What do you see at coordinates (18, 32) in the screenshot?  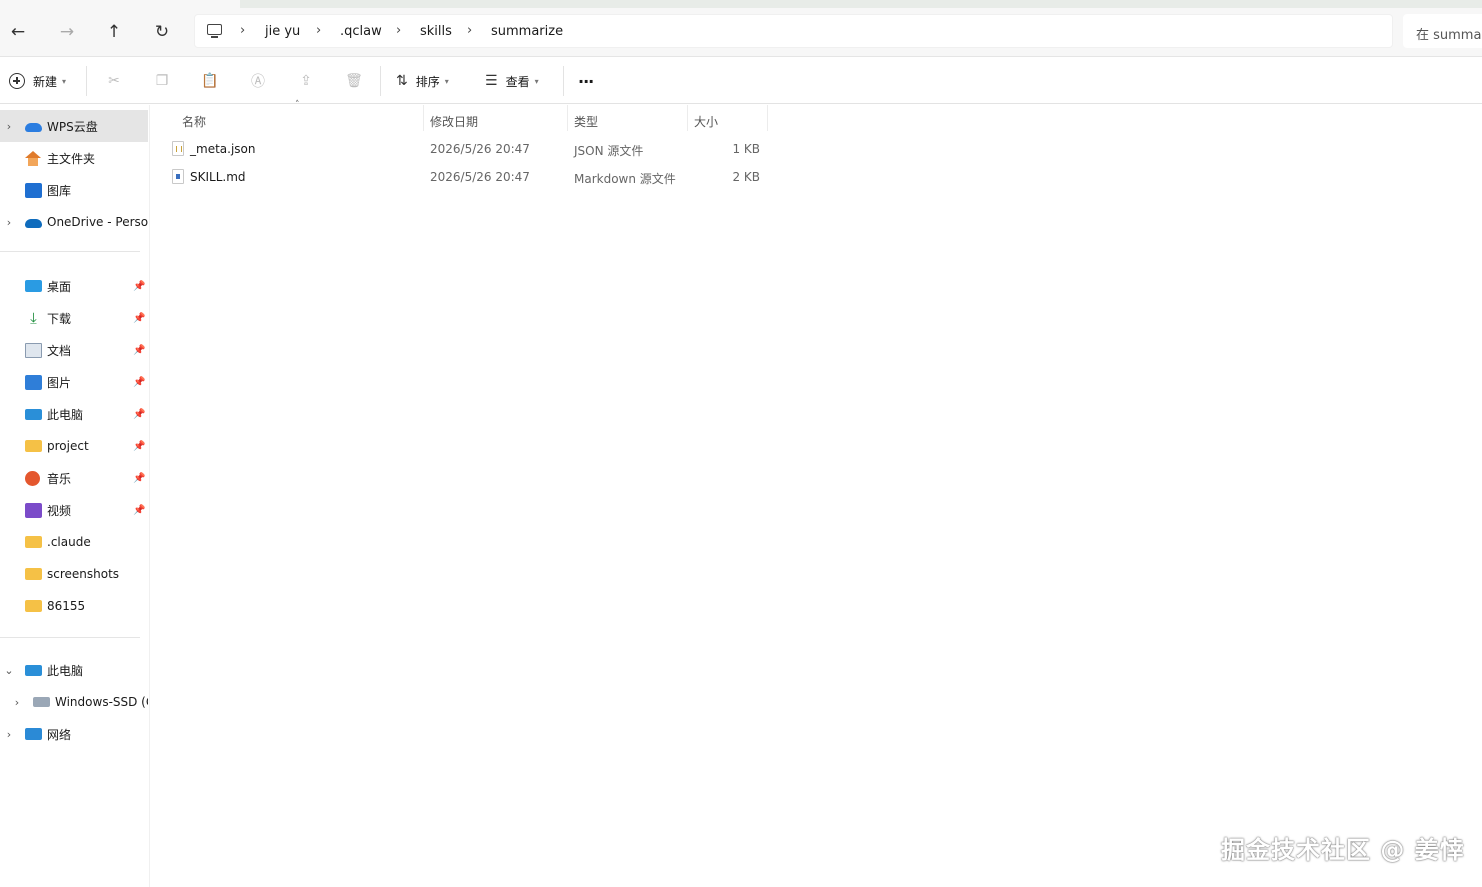 I see `back-arrow-icon: ←` at bounding box center [18, 32].